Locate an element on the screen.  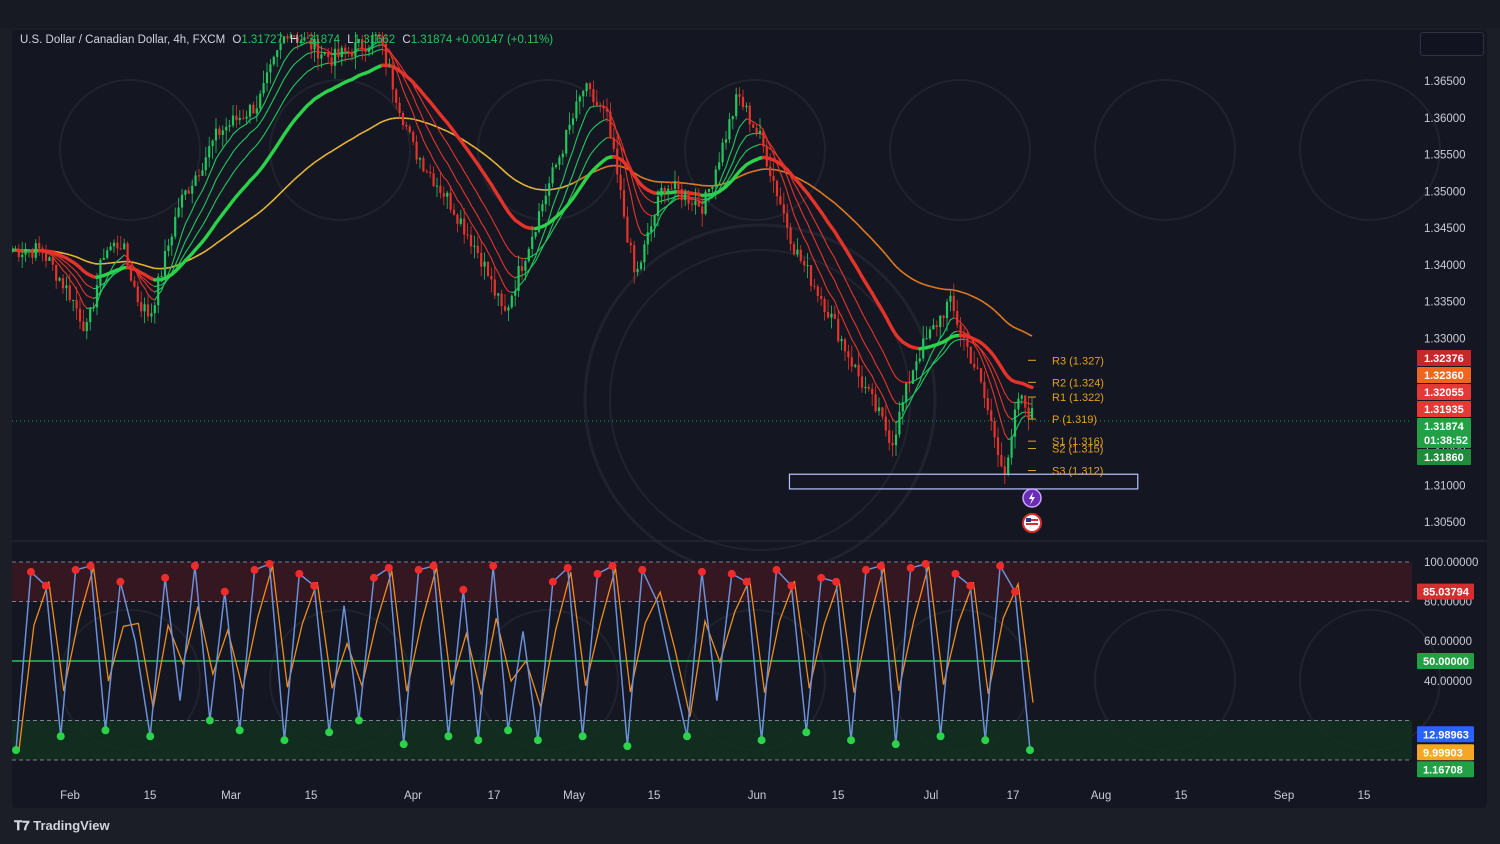
chart-settings-button is located at coordinates (1452, 44).